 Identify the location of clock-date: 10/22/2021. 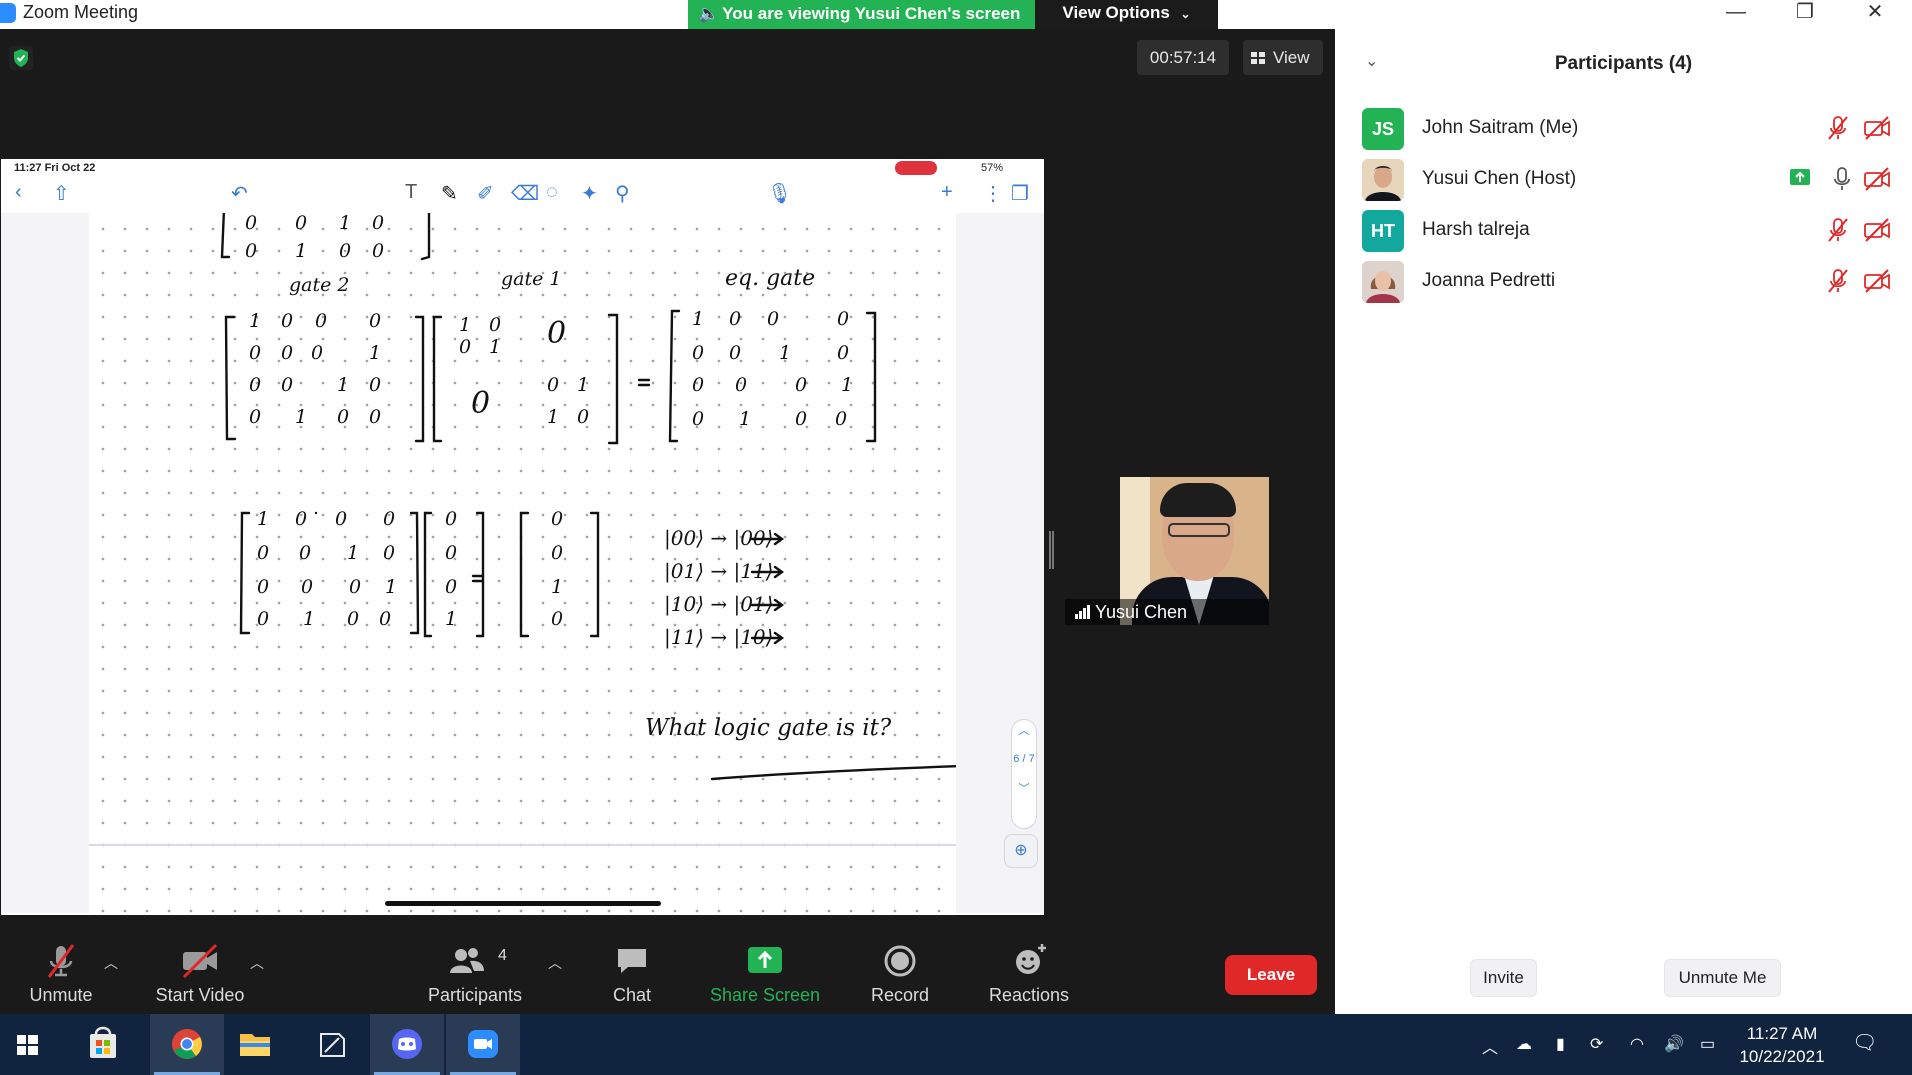
(1782, 1056).